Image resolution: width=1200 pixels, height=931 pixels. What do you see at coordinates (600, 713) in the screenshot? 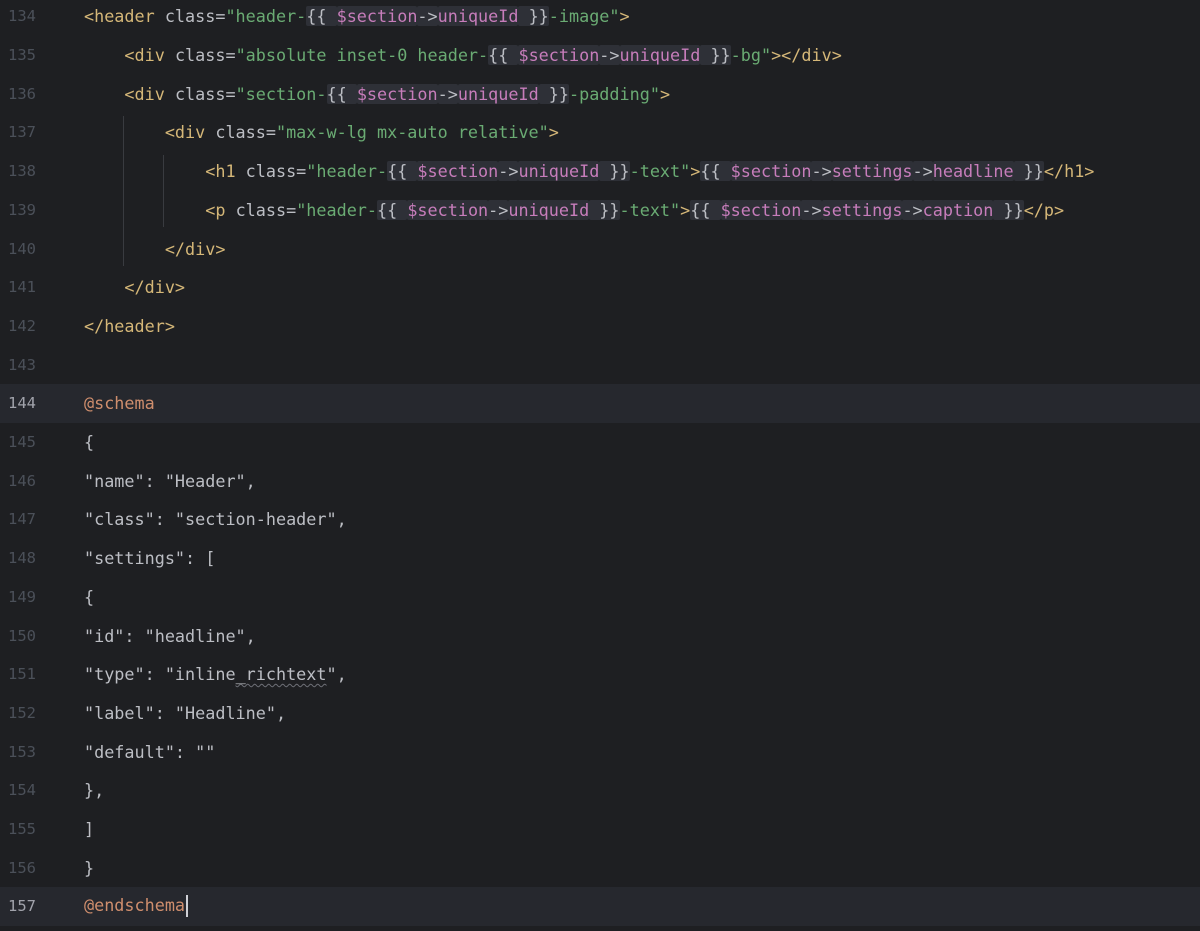
I see `code-line: 152 "label": "Headline",` at bounding box center [600, 713].